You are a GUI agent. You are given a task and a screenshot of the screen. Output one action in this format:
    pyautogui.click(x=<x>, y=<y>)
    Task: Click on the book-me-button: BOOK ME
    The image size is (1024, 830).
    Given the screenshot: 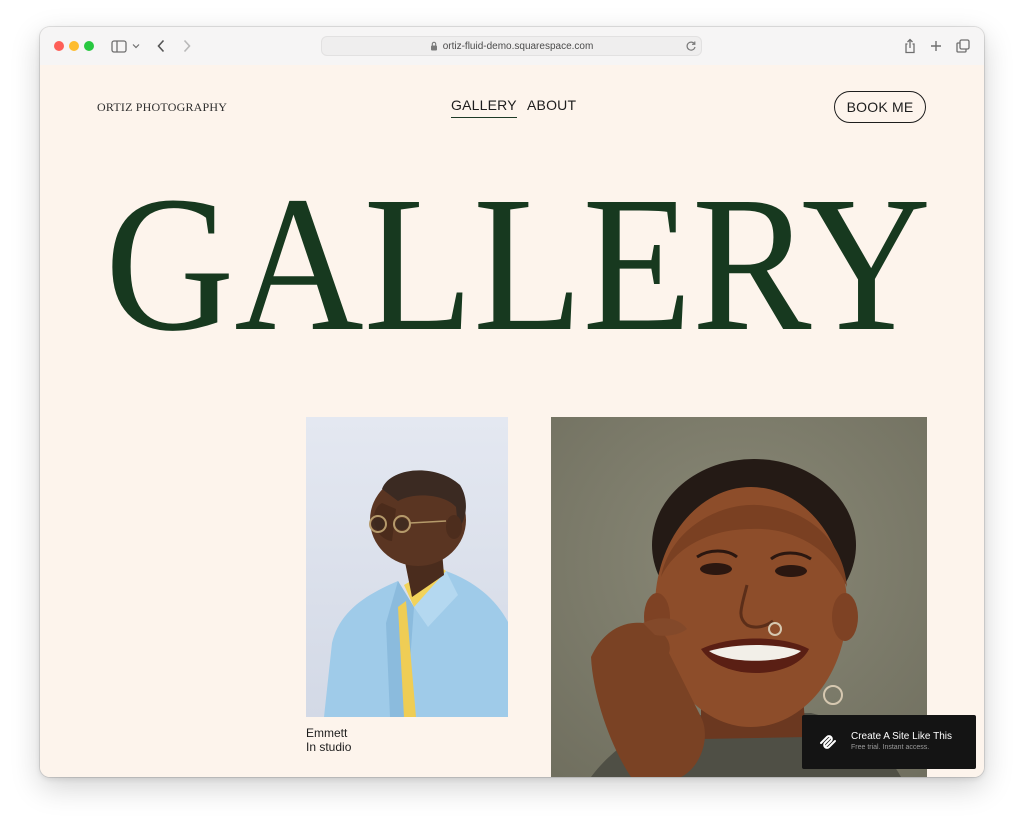 What is the action you would take?
    pyautogui.click(x=880, y=107)
    